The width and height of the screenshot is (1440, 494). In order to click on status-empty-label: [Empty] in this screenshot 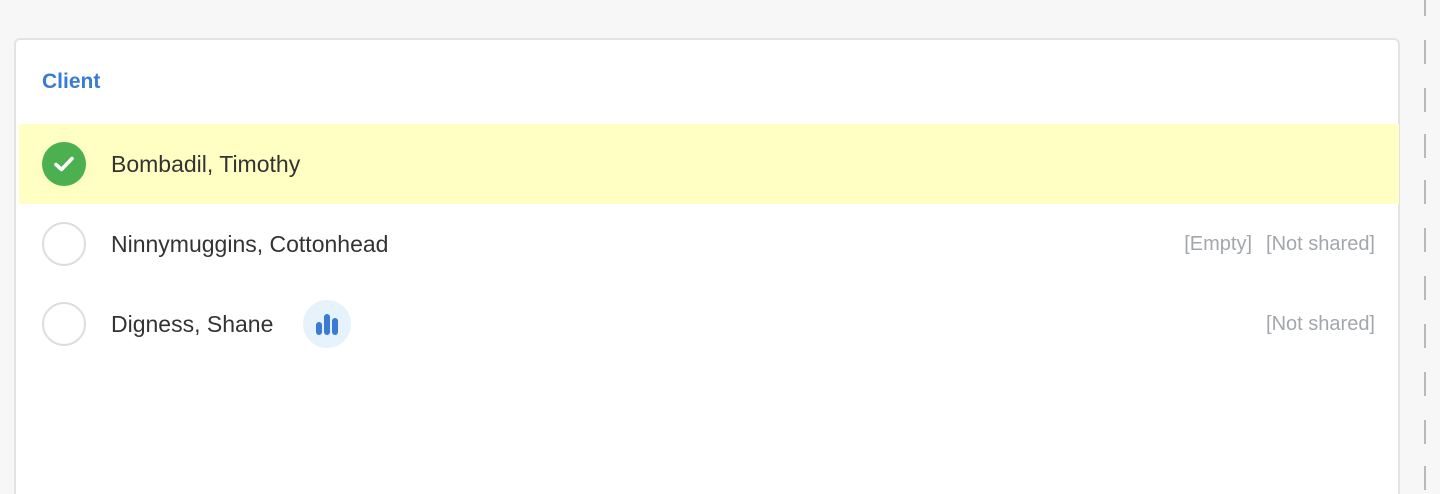, I will do `click(1218, 244)`.